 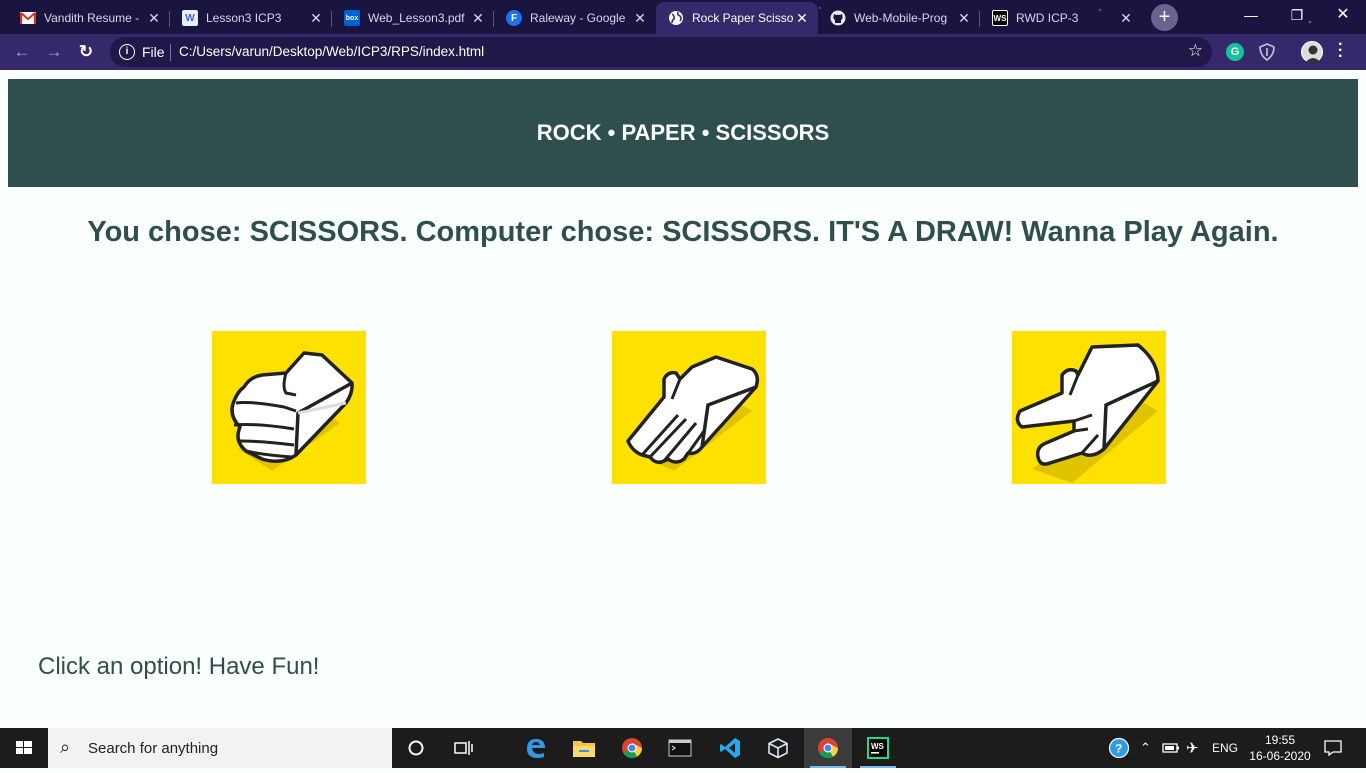 I want to click on virtualbox-taskbar-button, so click(x=778, y=748).